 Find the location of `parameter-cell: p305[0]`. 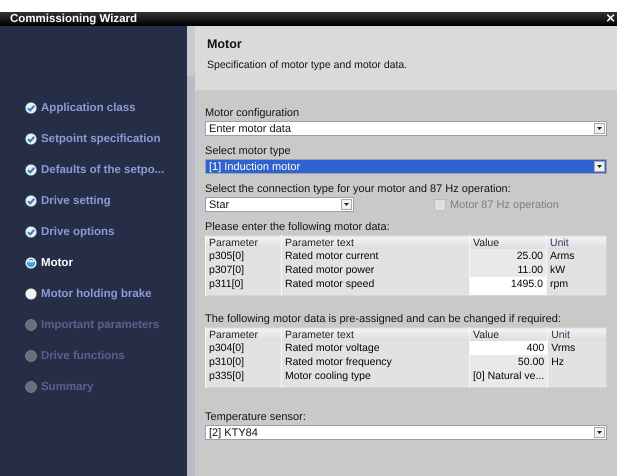

parameter-cell: p305[0] is located at coordinates (244, 256).